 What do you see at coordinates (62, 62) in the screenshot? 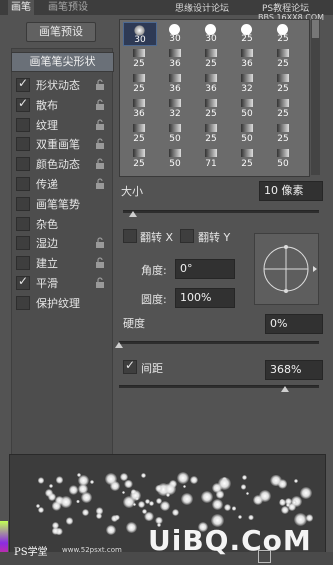
I see `brush-tip-shape-button: 画笔笔尖形状` at bounding box center [62, 62].